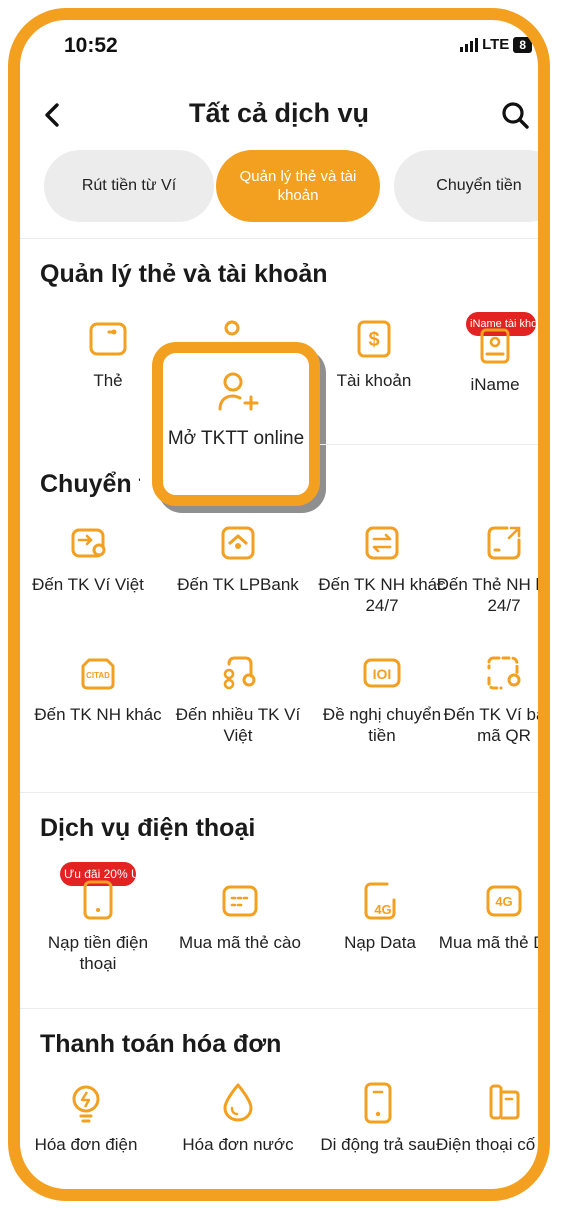  Describe the element at coordinates (382, 568) in the screenshot. I see `service-transfer-other-bank: Đến TK NH khác 24/7` at that location.